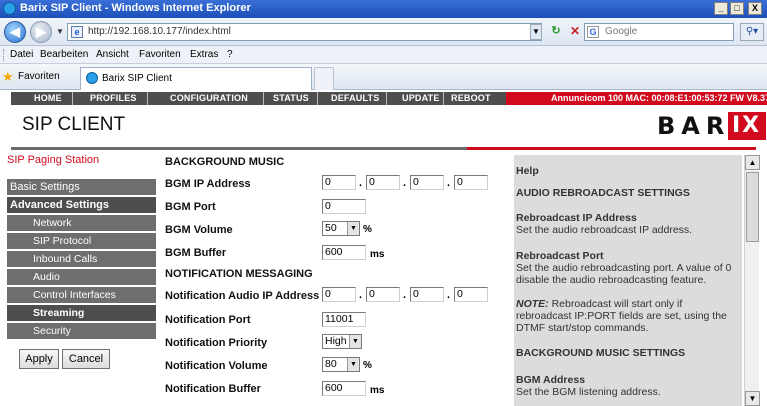 Image resolution: width=767 pixels, height=406 pixels. Describe the element at coordinates (209, 98) in the screenshot. I see `nav-configuration: CONFIGURATION` at that location.